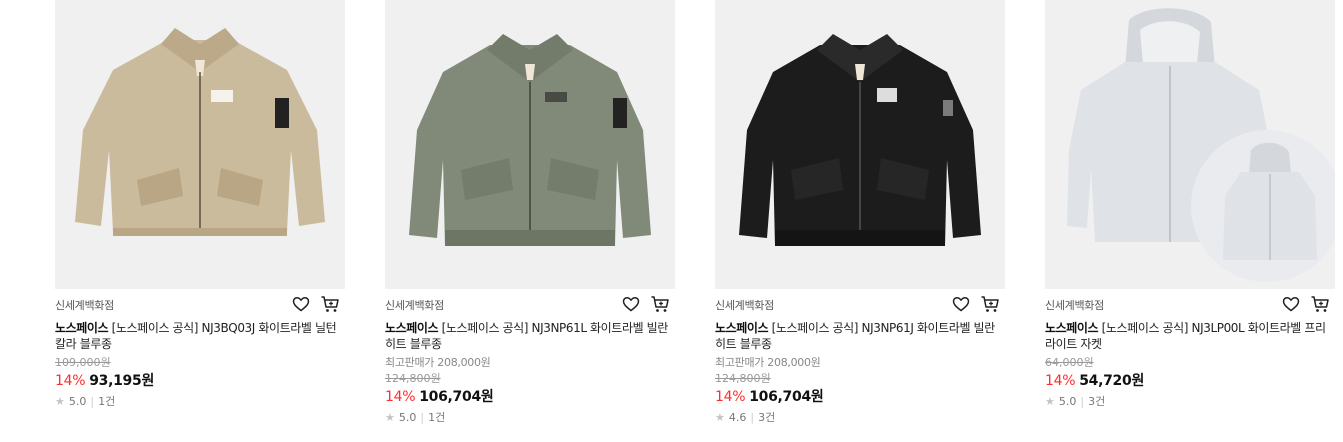 This screenshot has height=442, width=1343. I want to click on original-price: 109,000원, so click(83, 362).